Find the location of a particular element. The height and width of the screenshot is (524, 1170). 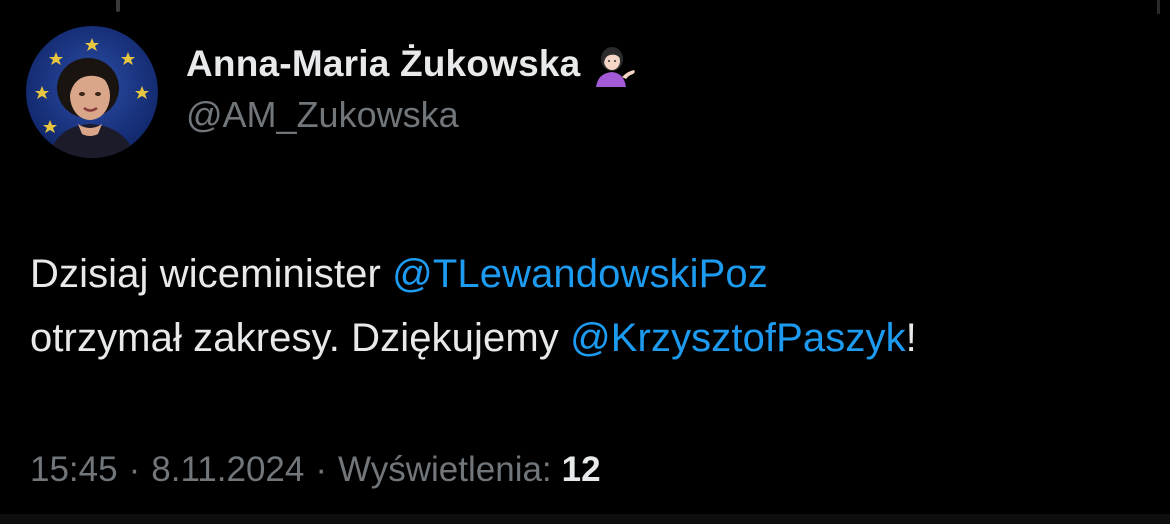

tweet-meta: 15:45 · 8.11.2024 · Wyświetlenia: 12 is located at coordinates (315, 470).